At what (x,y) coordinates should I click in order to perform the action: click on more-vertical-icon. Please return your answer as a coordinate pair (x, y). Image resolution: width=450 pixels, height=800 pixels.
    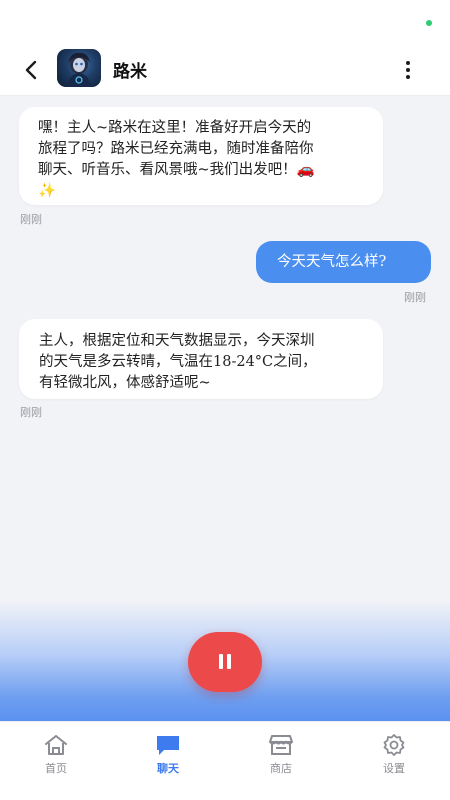
    Looking at the image, I should click on (408, 70).